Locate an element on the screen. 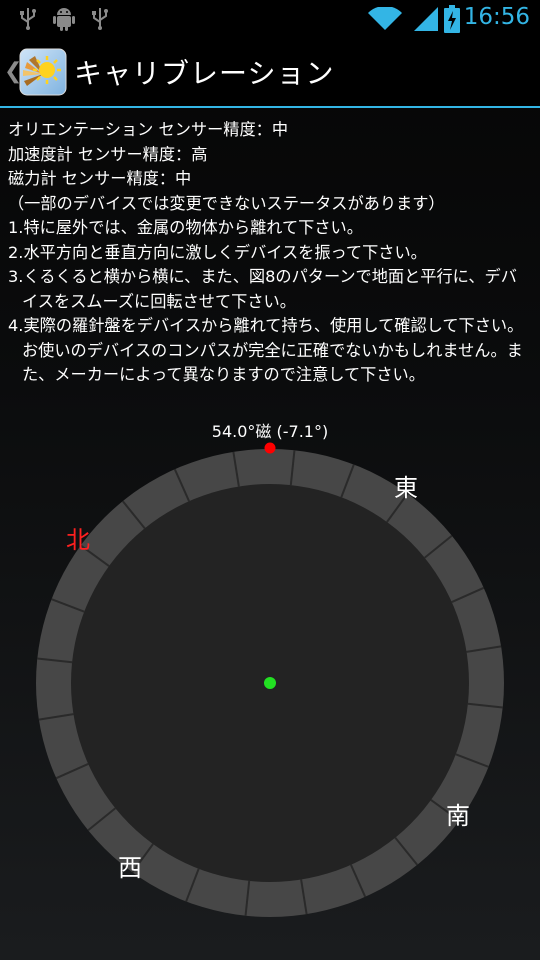 Image resolution: width=540 pixels, height=960 pixels. magnetometer-accuracy: 磁力計 センサー精度：中 is located at coordinates (100, 178).